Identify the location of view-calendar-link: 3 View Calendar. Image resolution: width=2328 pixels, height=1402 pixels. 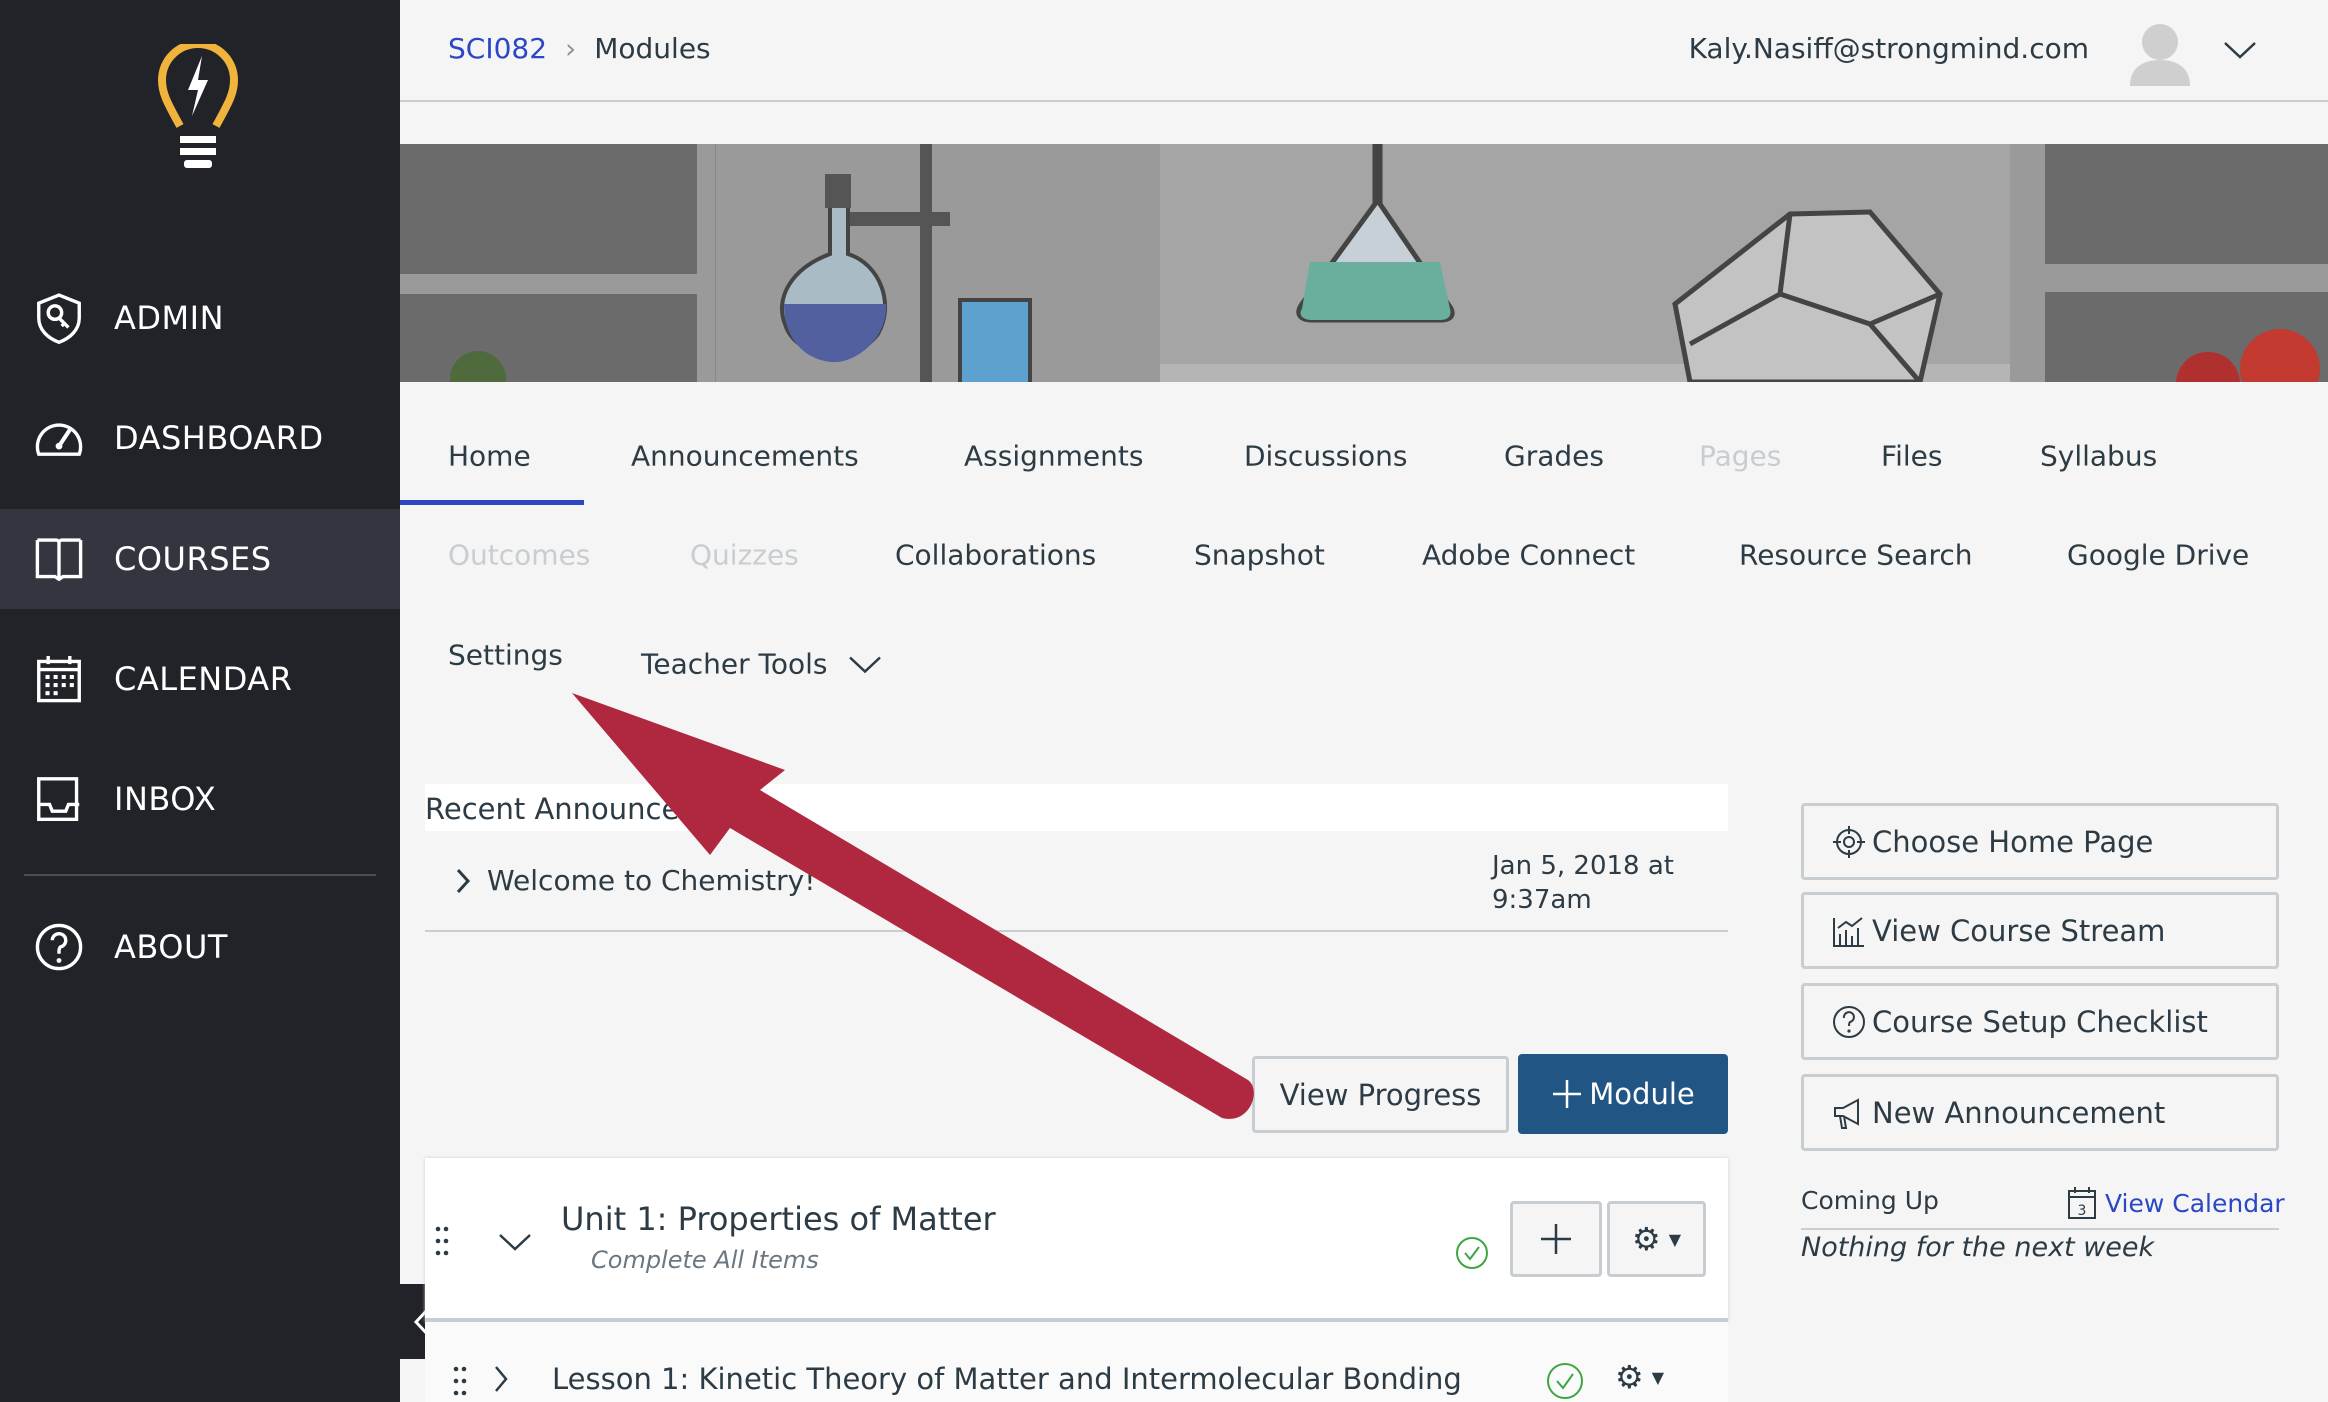
(2176, 1203).